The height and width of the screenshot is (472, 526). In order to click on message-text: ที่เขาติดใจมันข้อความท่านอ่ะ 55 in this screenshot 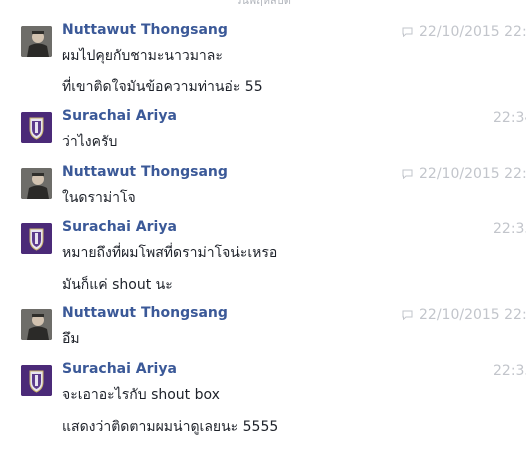, I will do `click(162, 87)`.